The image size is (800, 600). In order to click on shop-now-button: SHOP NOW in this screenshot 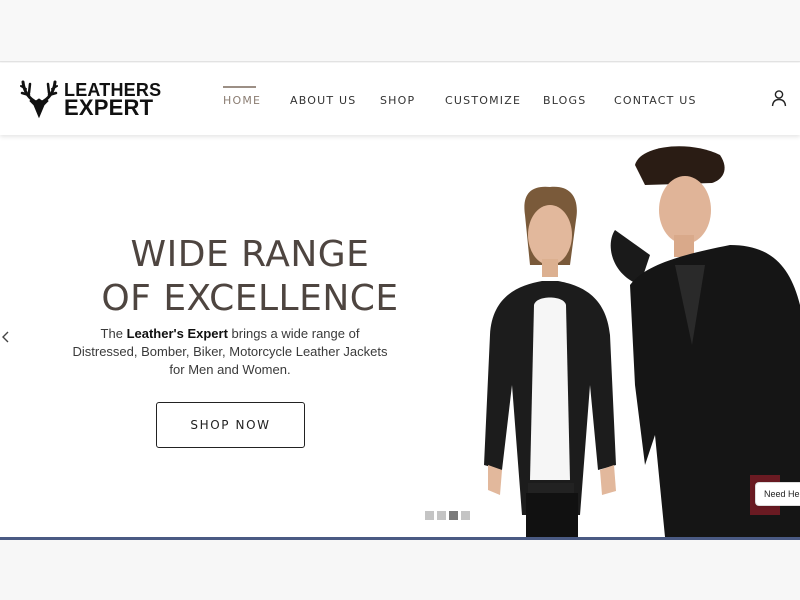, I will do `click(230, 425)`.